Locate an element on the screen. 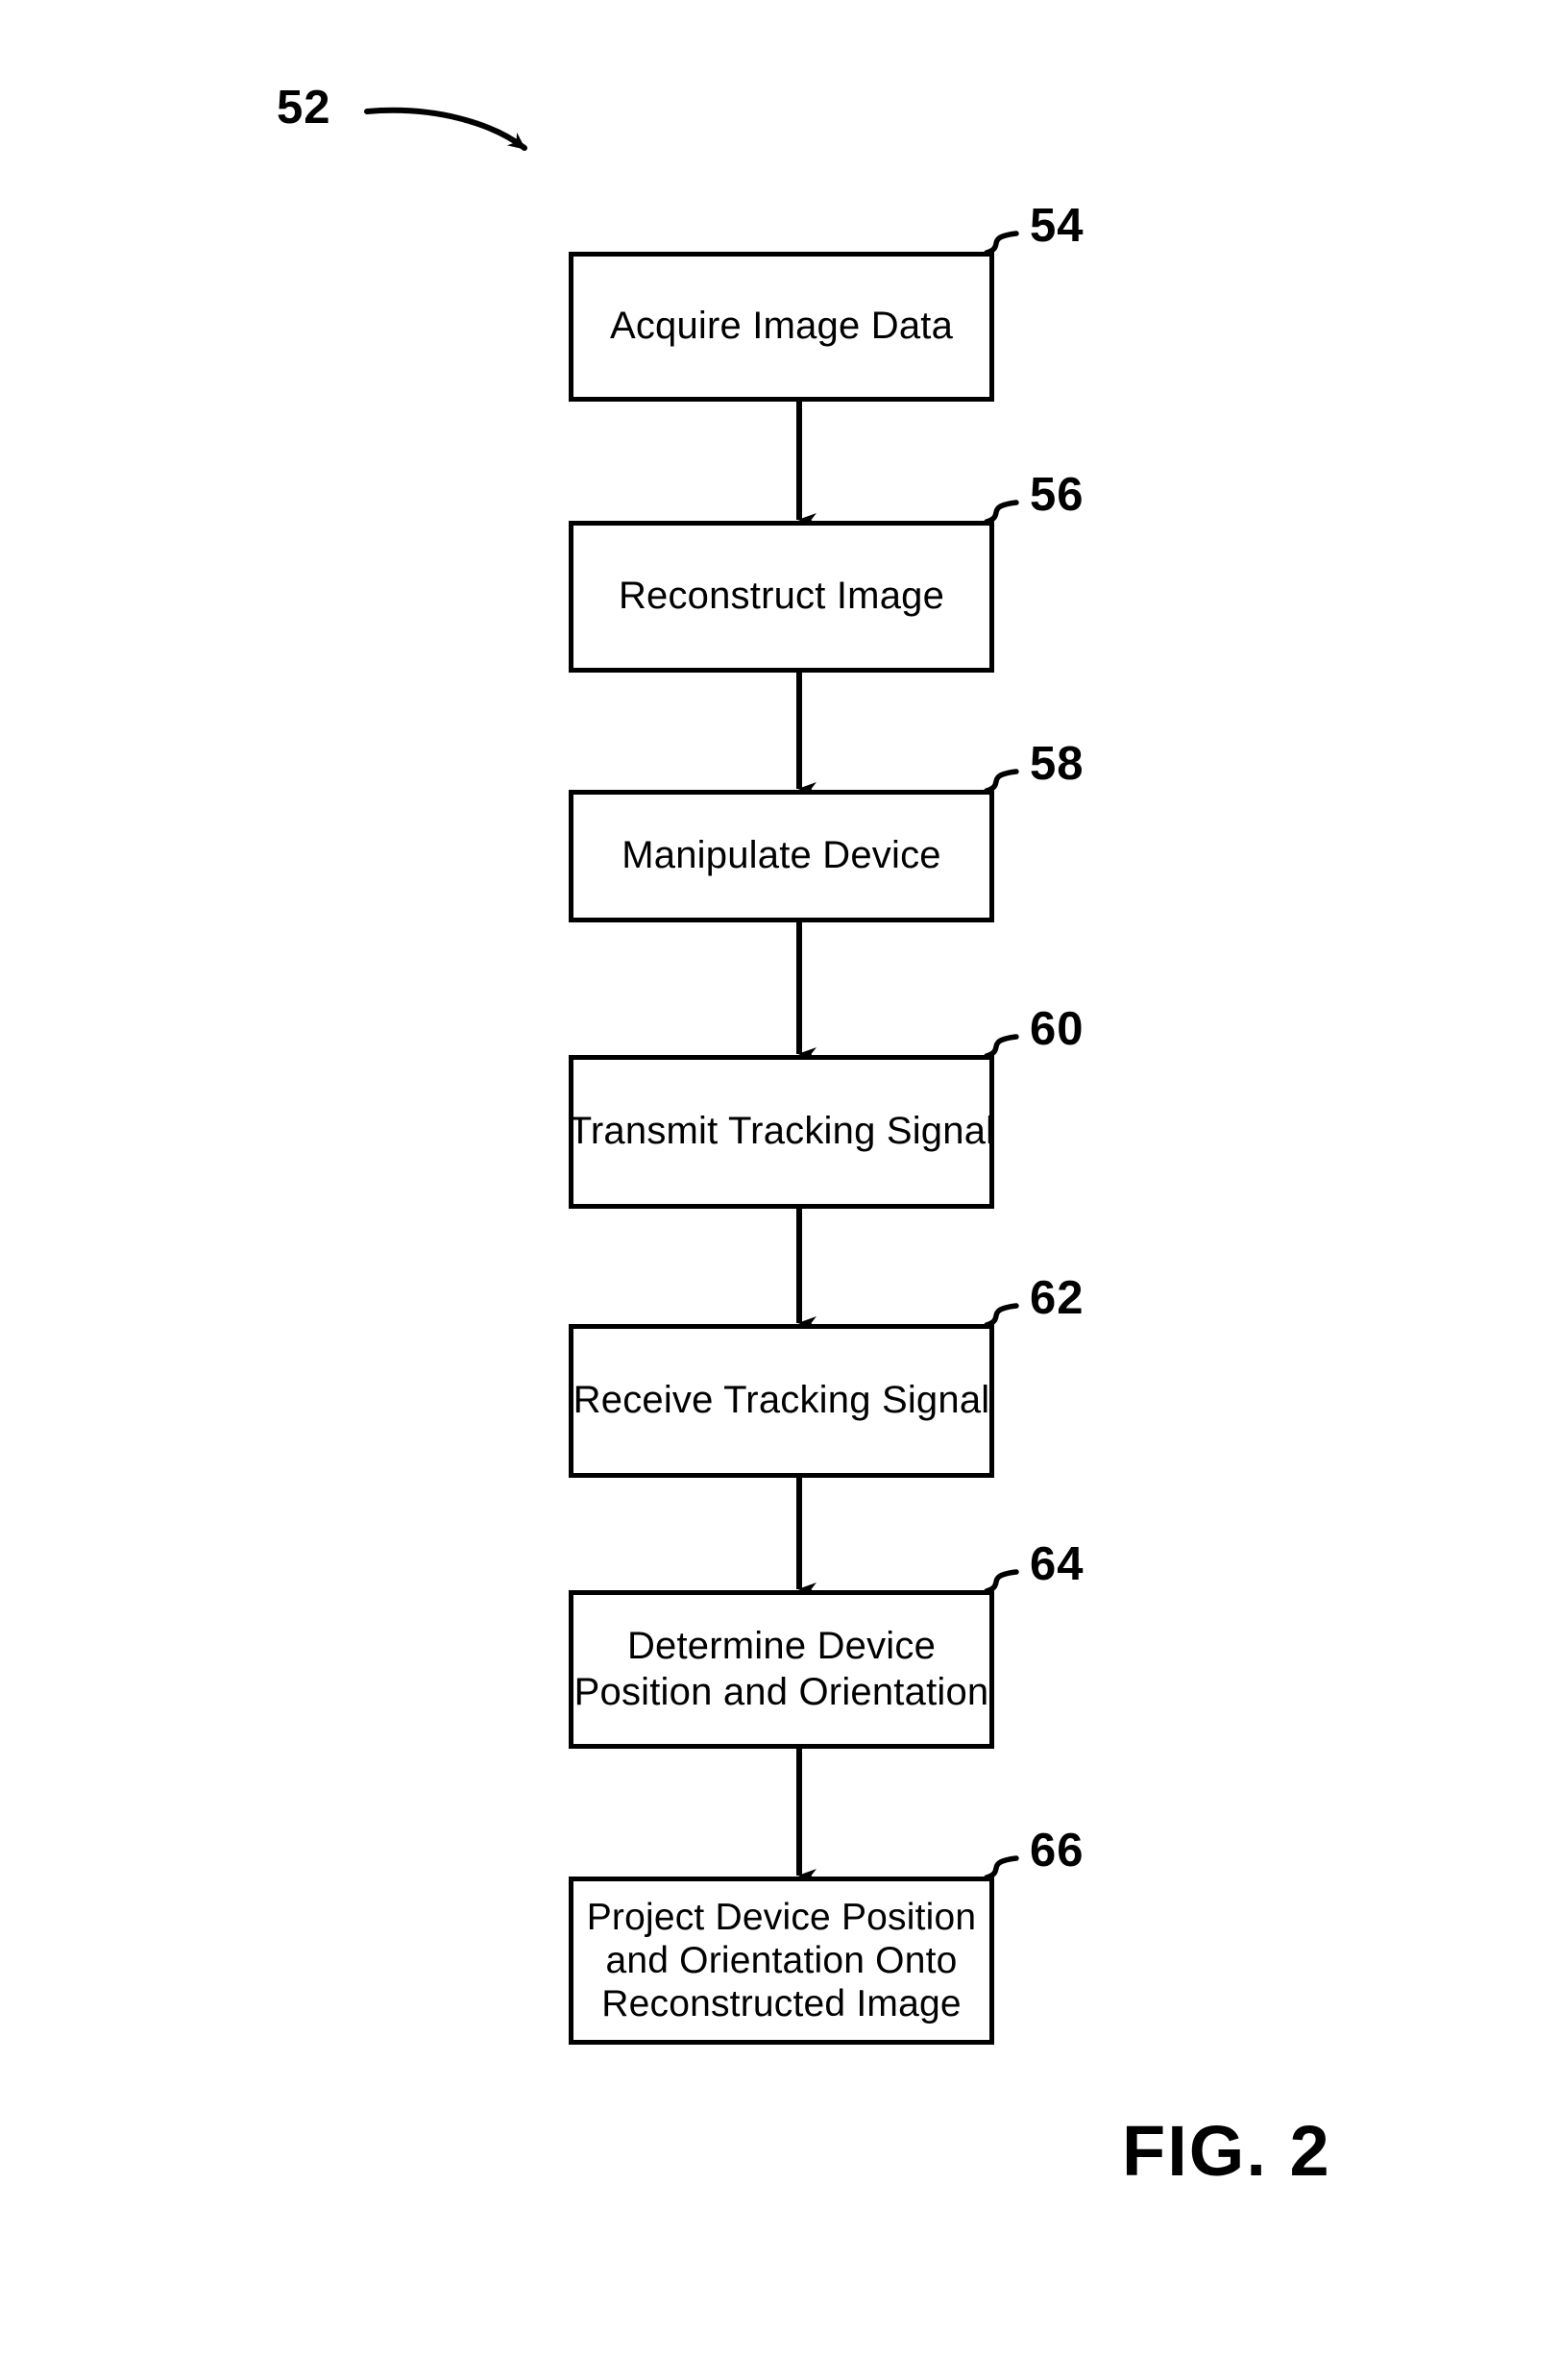 The width and height of the screenshot is (1560, 2380). step-label-line: and Orientation Onto is located at coordinates (781, 1960).